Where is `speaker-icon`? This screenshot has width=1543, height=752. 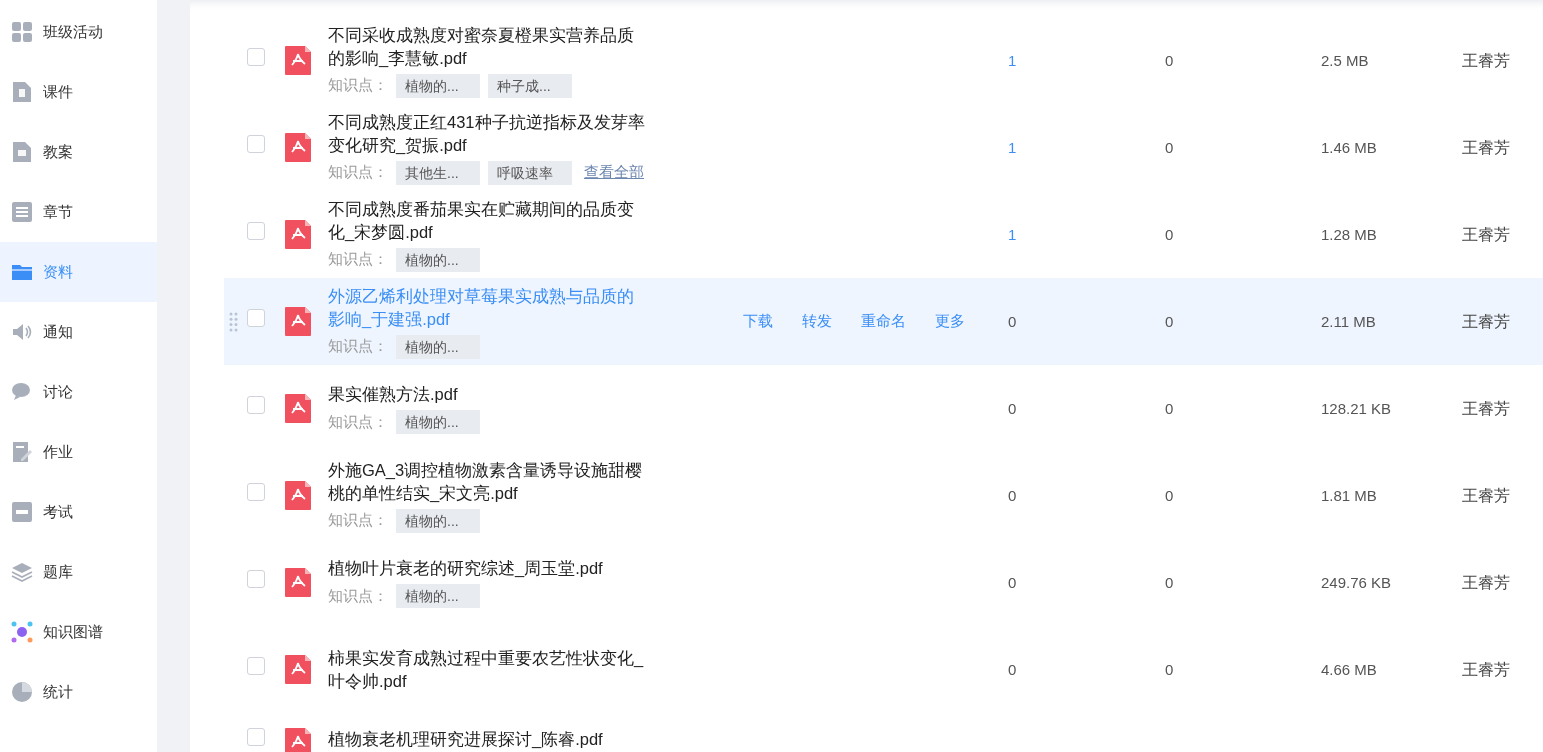 speaker-icon is located at coordinates (22, 332).